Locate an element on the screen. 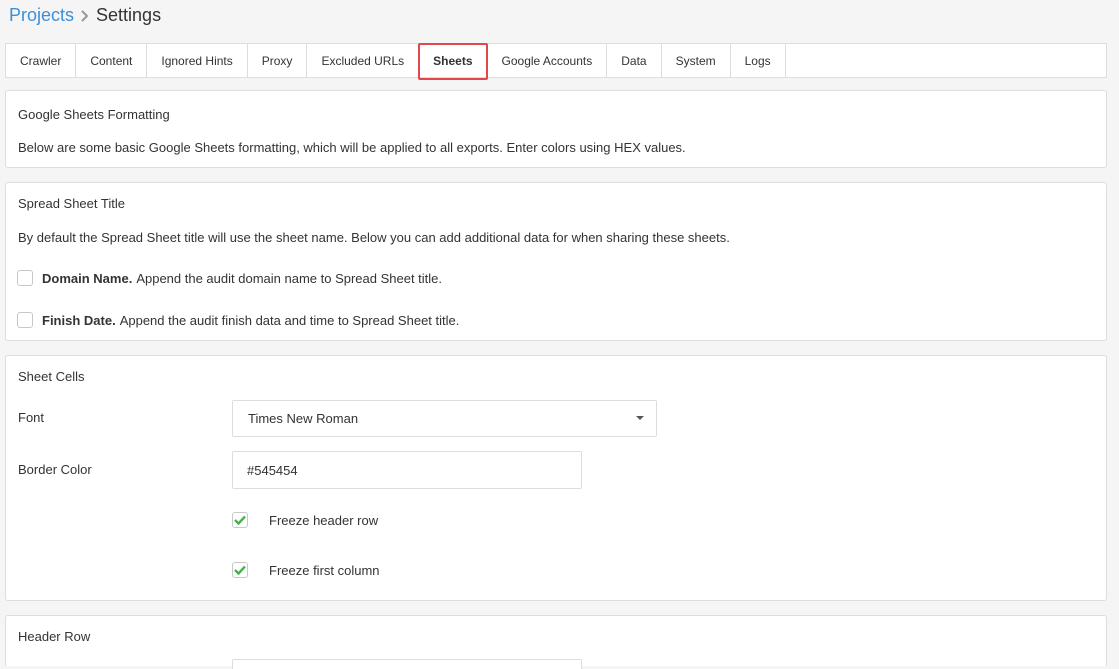 The width and height of the screenshot is (1119, 669). header-row-panel: Header Row is located at coordinates (556, 642).